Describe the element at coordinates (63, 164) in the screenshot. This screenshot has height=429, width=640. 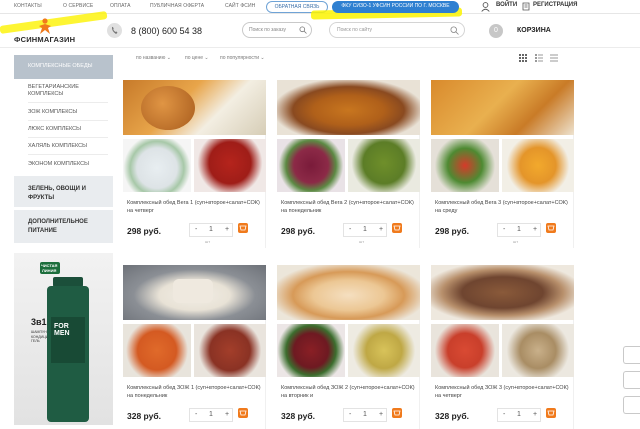
I see `sidebar-item-econom: ЭКОНОМ КОМПЛЕКСЫ` at that location.